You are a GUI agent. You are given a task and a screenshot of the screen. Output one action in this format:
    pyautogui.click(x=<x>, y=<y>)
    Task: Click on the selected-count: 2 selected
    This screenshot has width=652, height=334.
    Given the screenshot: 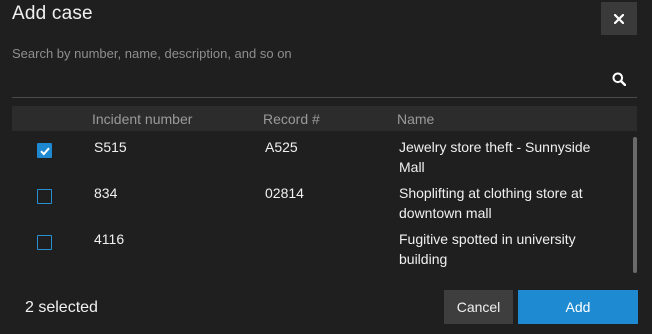 What is the action you would take?
    pyautogui.click(x=61, y=307)
    